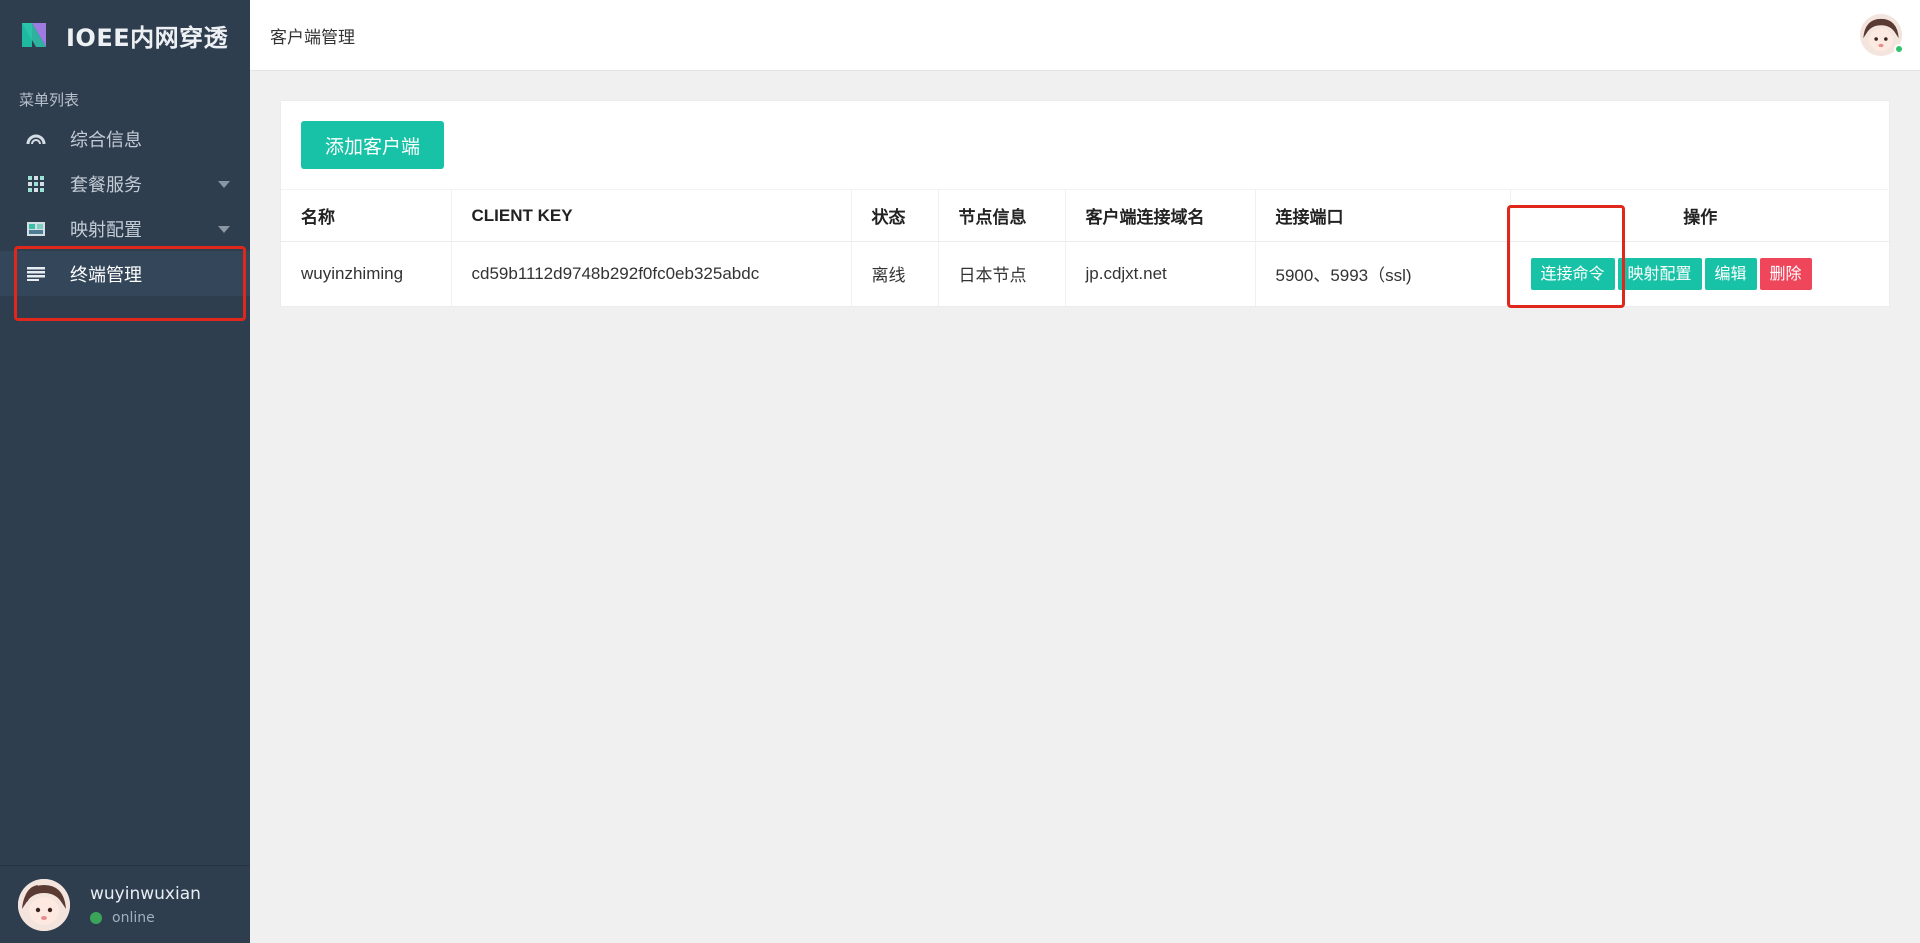 The image size is (1920, 943). What do you see at coordinates (1899, 49) in the screenshot?
I see `online-indicator-icon` at bounding box center [1899, 49].